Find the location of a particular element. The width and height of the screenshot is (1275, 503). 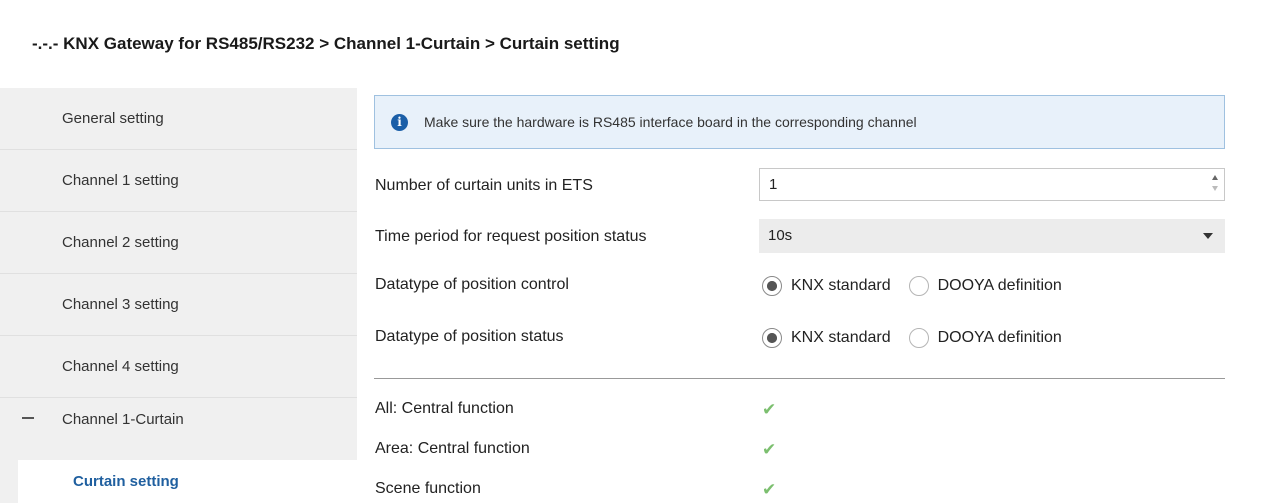

function-label: Scene function is located at coordinates (428, 488).